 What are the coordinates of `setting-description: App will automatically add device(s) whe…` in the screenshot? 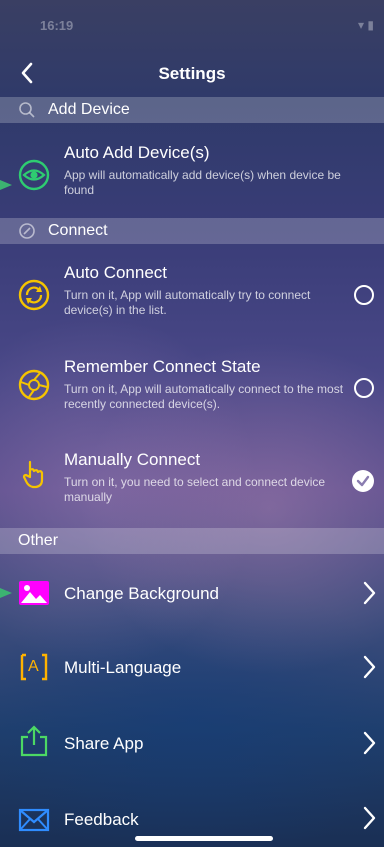 It's located at (202, 182).